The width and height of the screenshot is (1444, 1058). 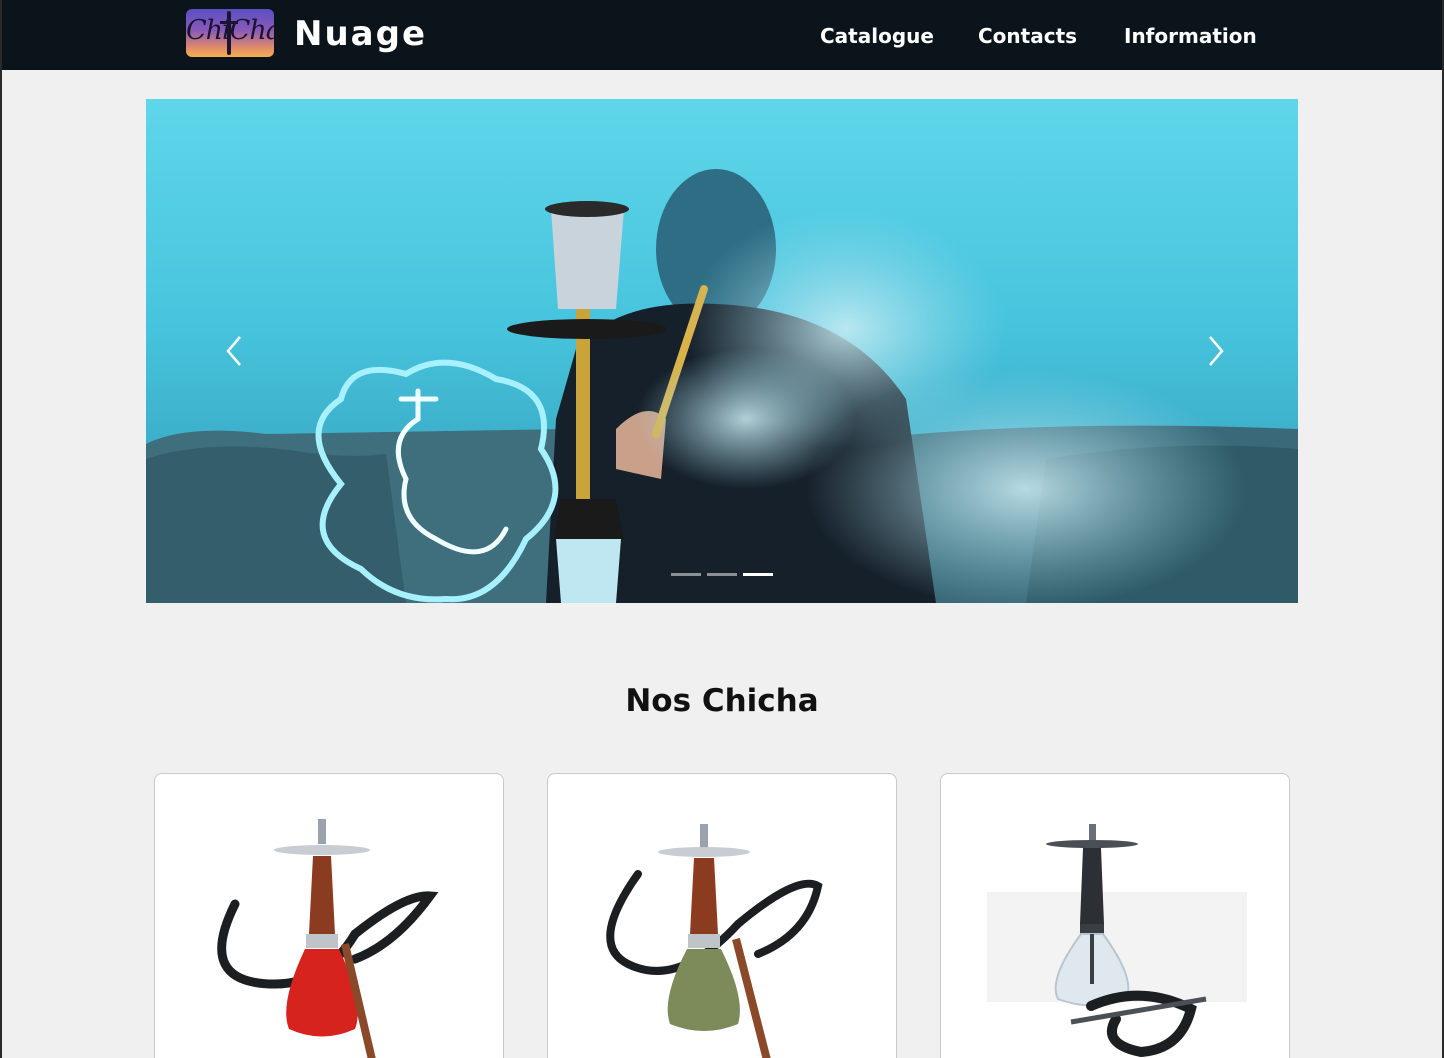 I want to click on carousel-prev-icon, so click(x=236, y=351).